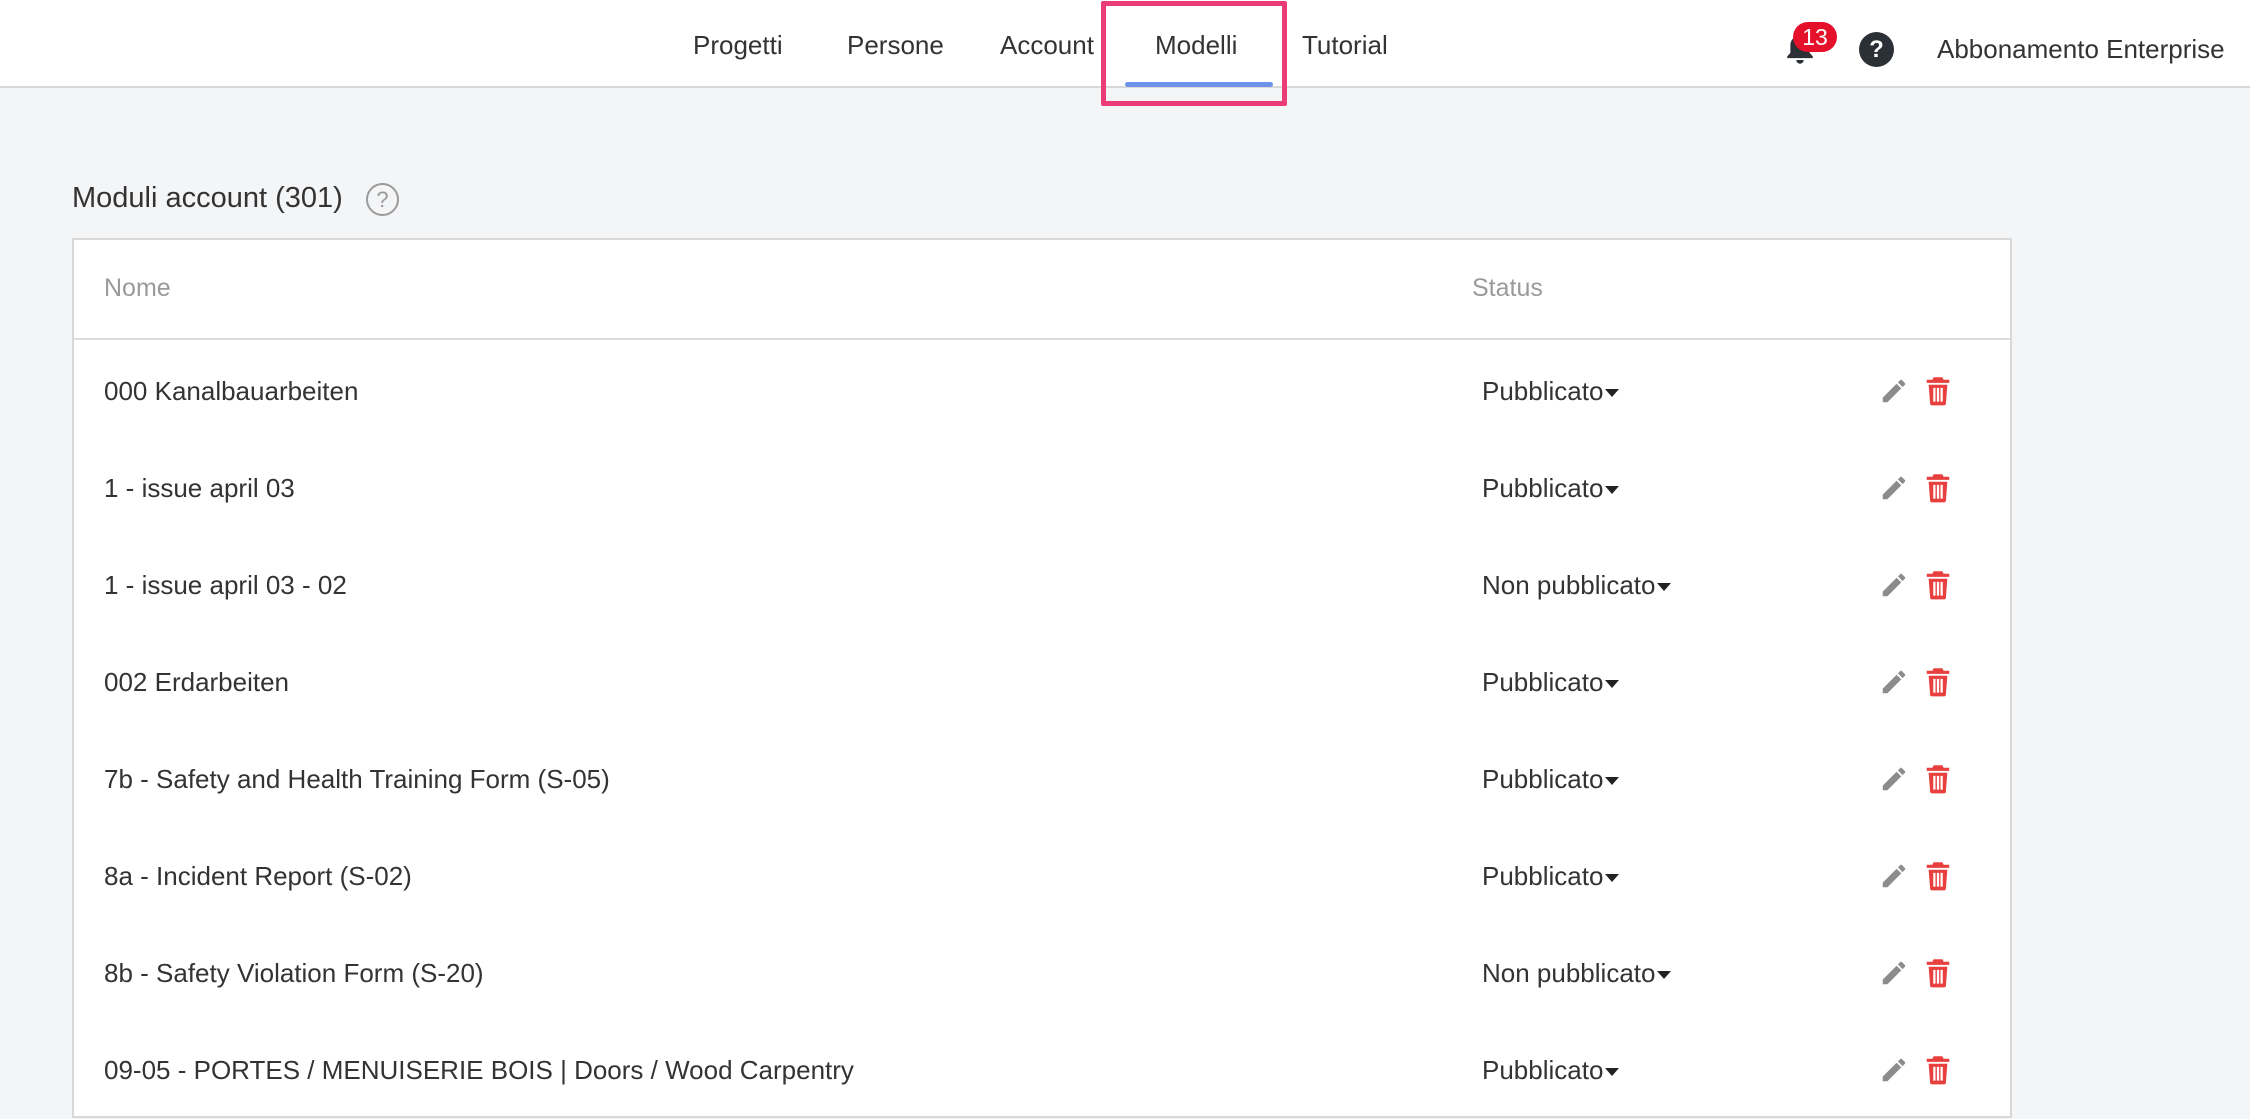  What do you see at coordinates (207, 198) in the screenshot?
I see `page-title: Moduli account (301)` at bounding box center [207, 198].